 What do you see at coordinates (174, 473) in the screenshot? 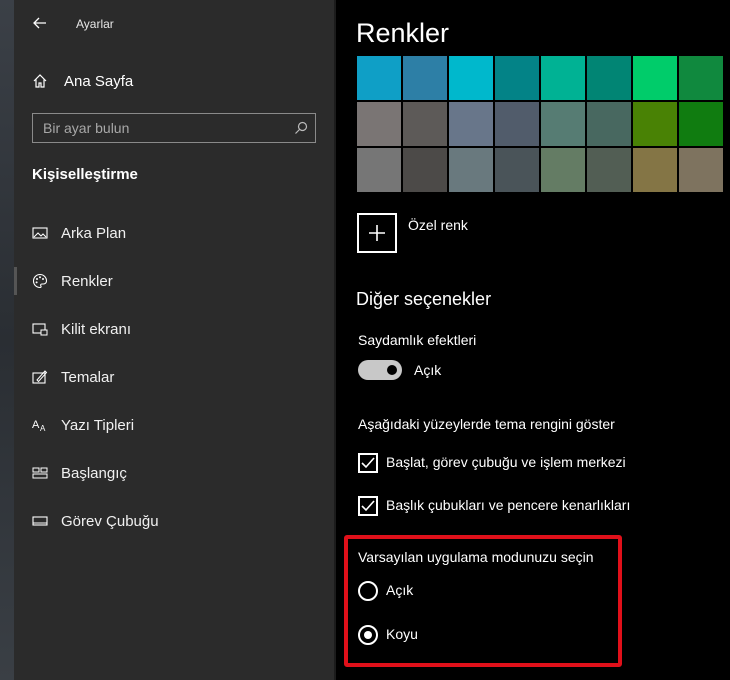
I see `sidebar-item-start: Başlangıç` at bounding box center [174, 473].